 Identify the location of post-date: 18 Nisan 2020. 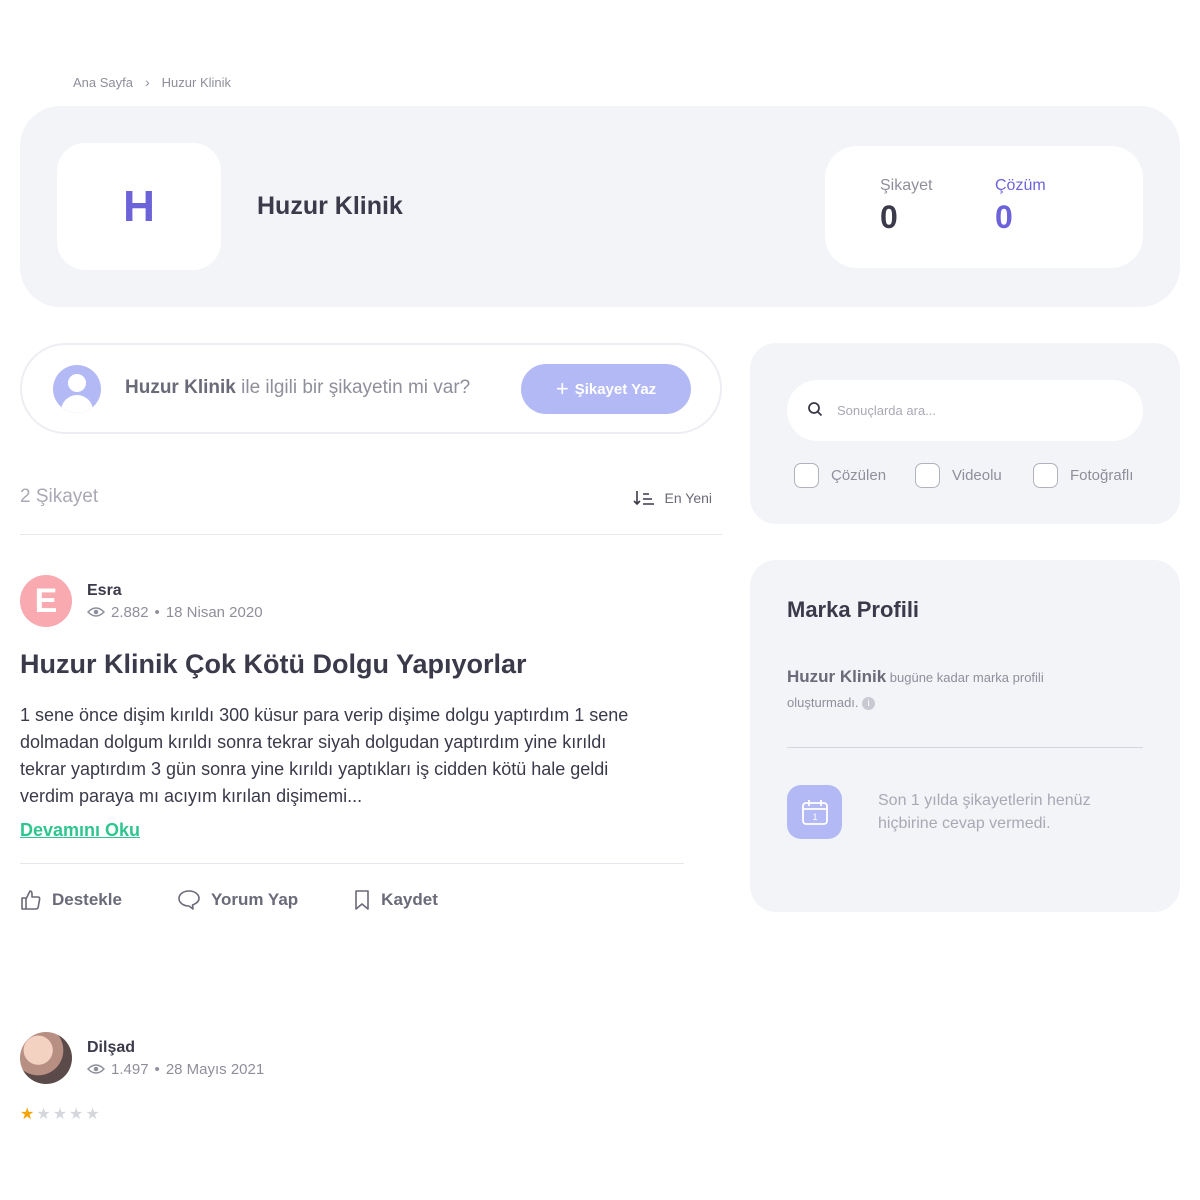
(214, 612).